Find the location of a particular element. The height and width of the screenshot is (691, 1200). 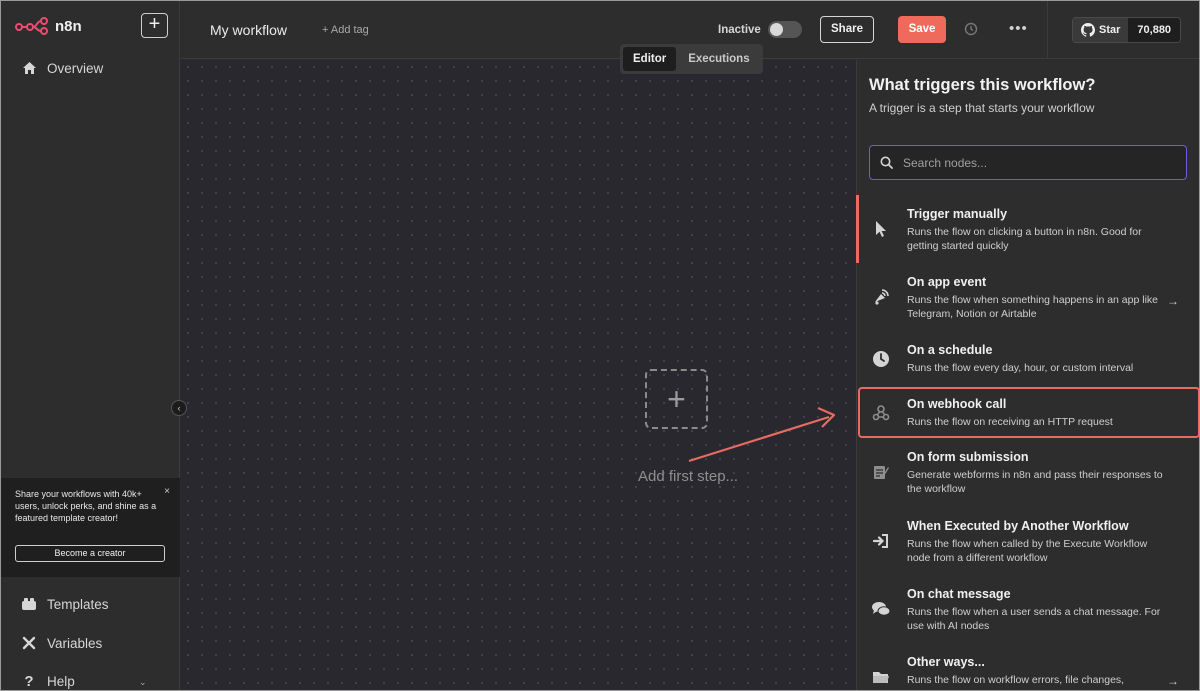

toggle-knob is located at coordinates (776, 29).